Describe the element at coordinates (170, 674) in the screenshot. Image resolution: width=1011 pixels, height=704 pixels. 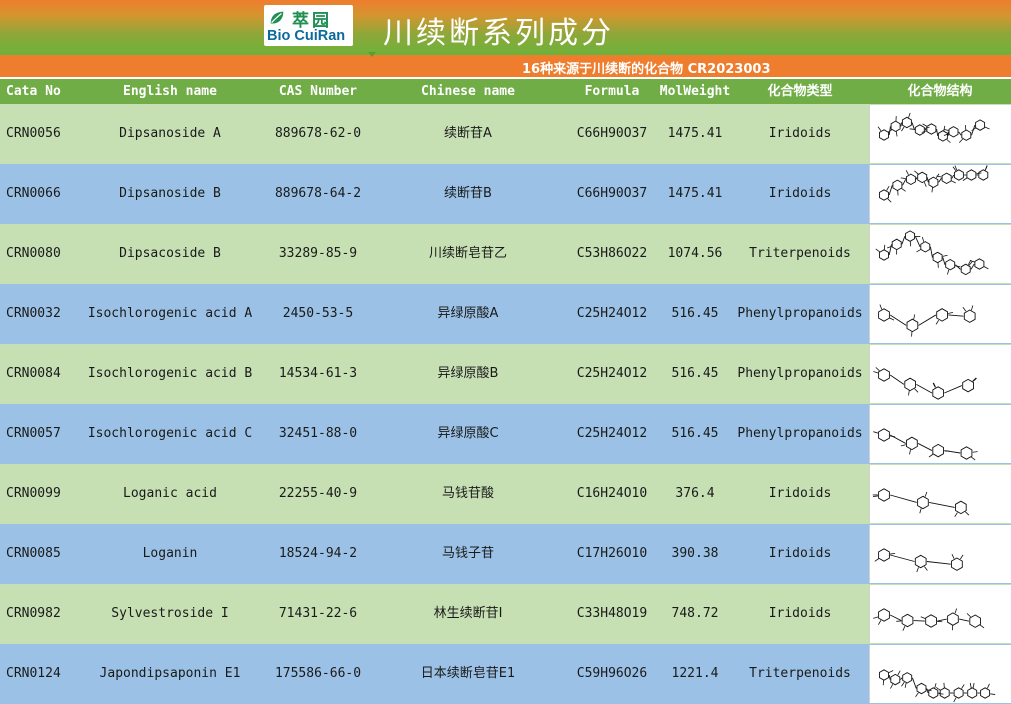
I see `english-name-cell: Japondipsaponin E1` at that location.